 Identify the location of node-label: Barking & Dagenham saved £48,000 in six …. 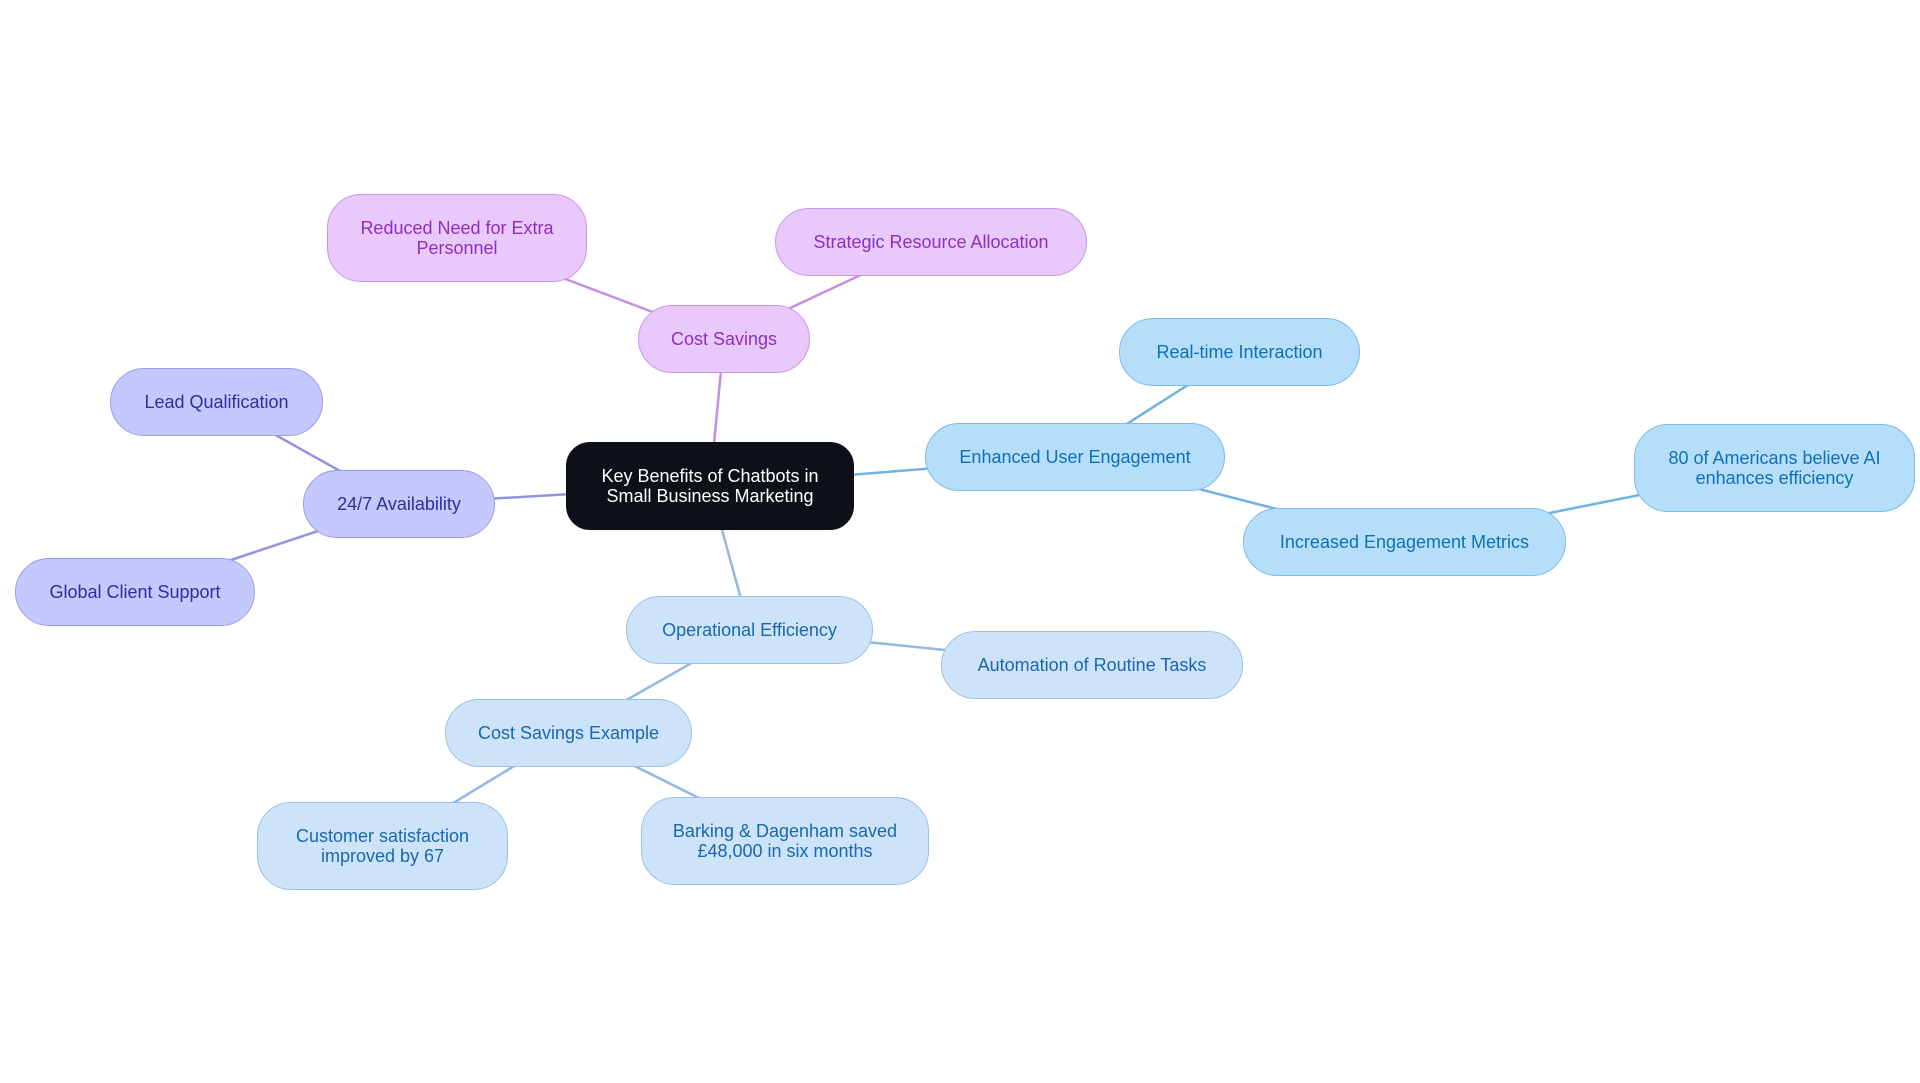
(785, 841).